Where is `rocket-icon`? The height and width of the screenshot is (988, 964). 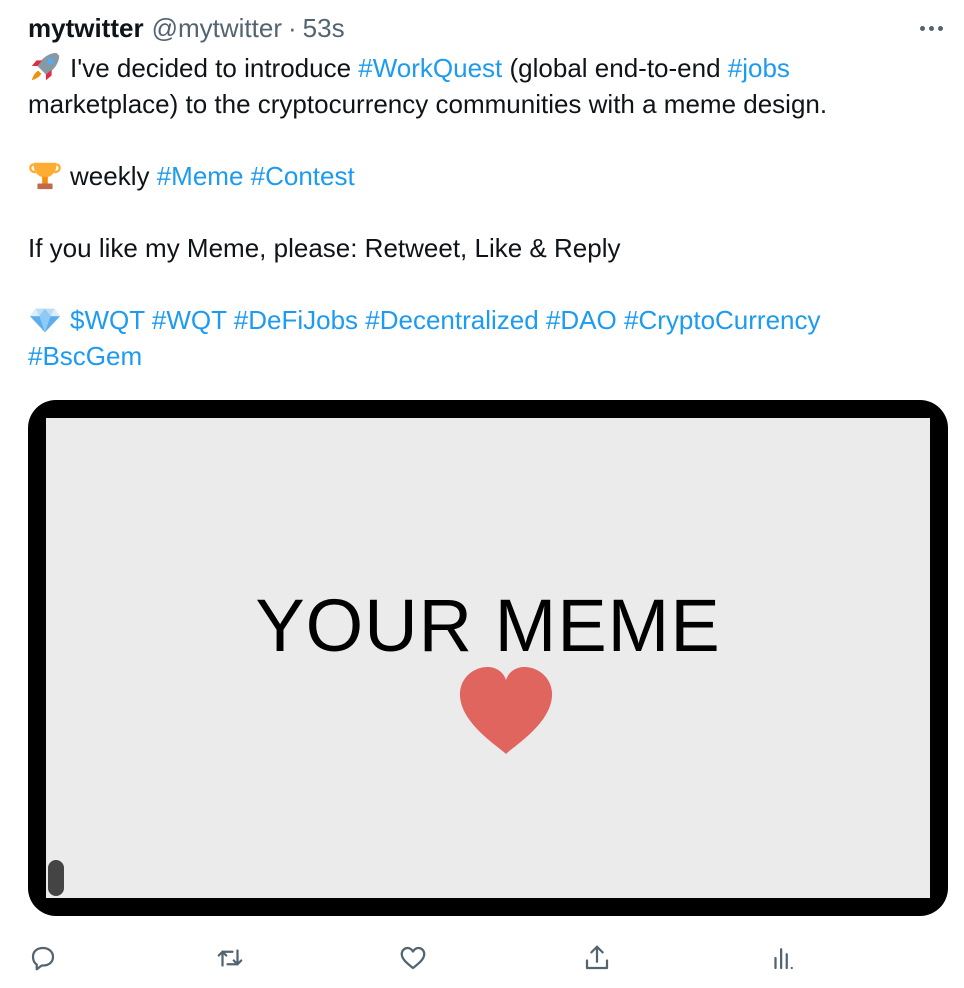
rocket-icon is located at coordinates (45, 66).